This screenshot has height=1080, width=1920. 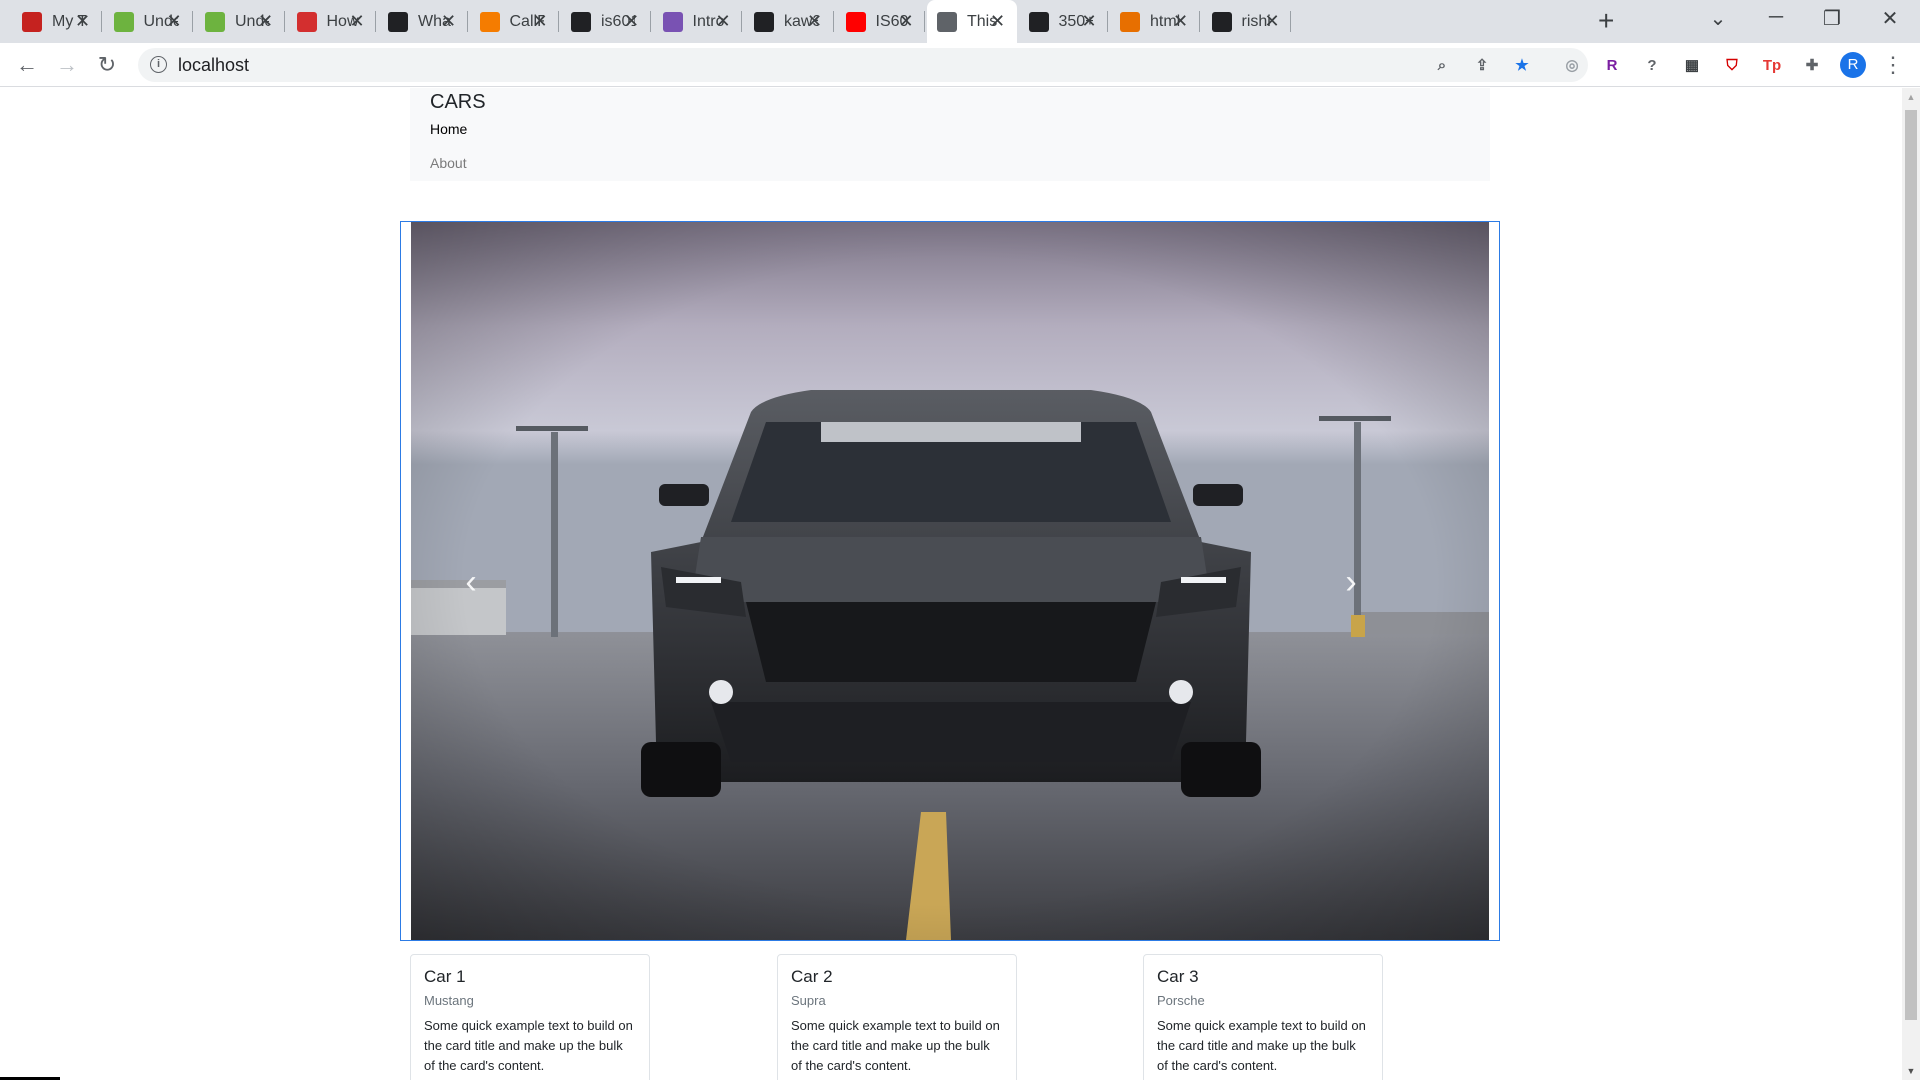 What do you see at coordinates (950, 134) in the screenshot?
I see `navbar: CARS Home About` at bounding box center [950, 134].